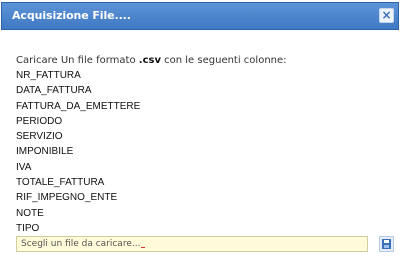  Describe the element at coordinates (28, 228) in the screenshot. I see `column-name: TIPO` at that location.